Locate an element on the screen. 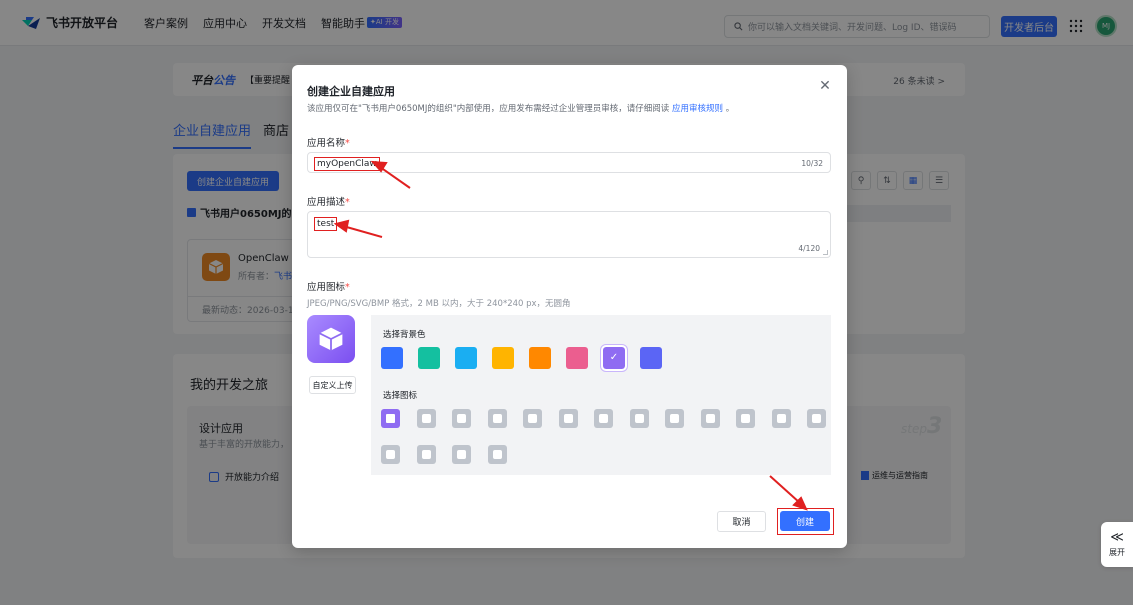  globe-icon-glyph is located at coordinates (497, 454).